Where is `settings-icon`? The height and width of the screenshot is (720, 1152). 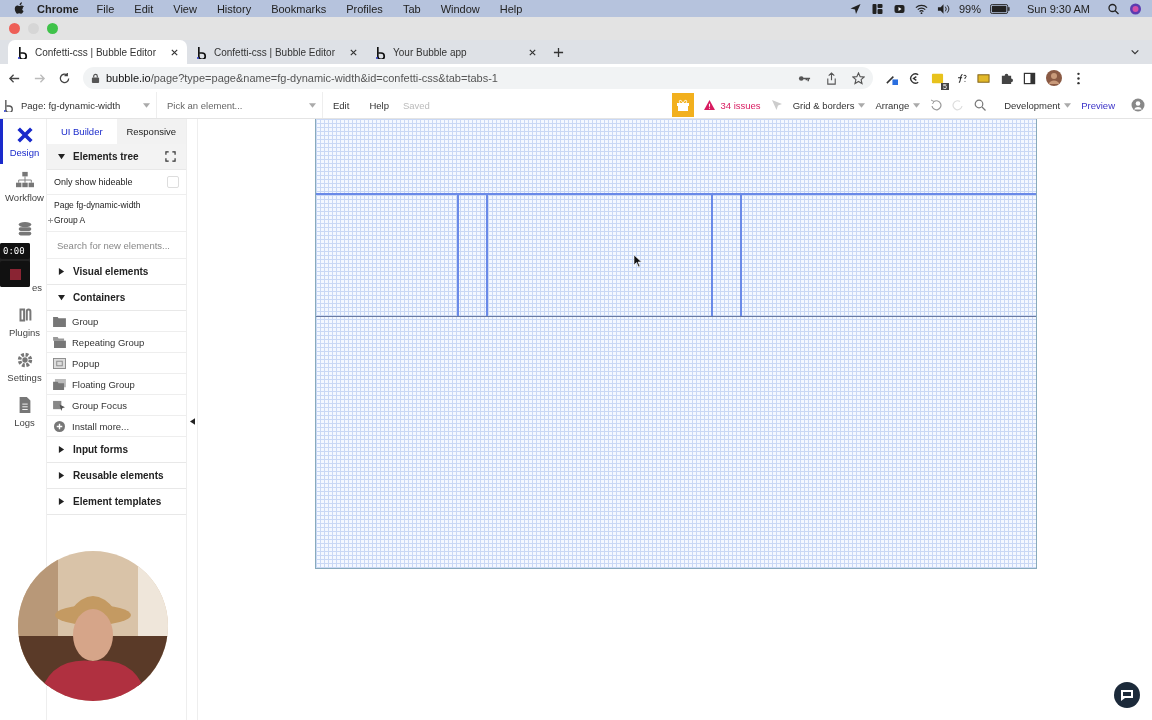 settings-icon is located at coordinates (24, 359).